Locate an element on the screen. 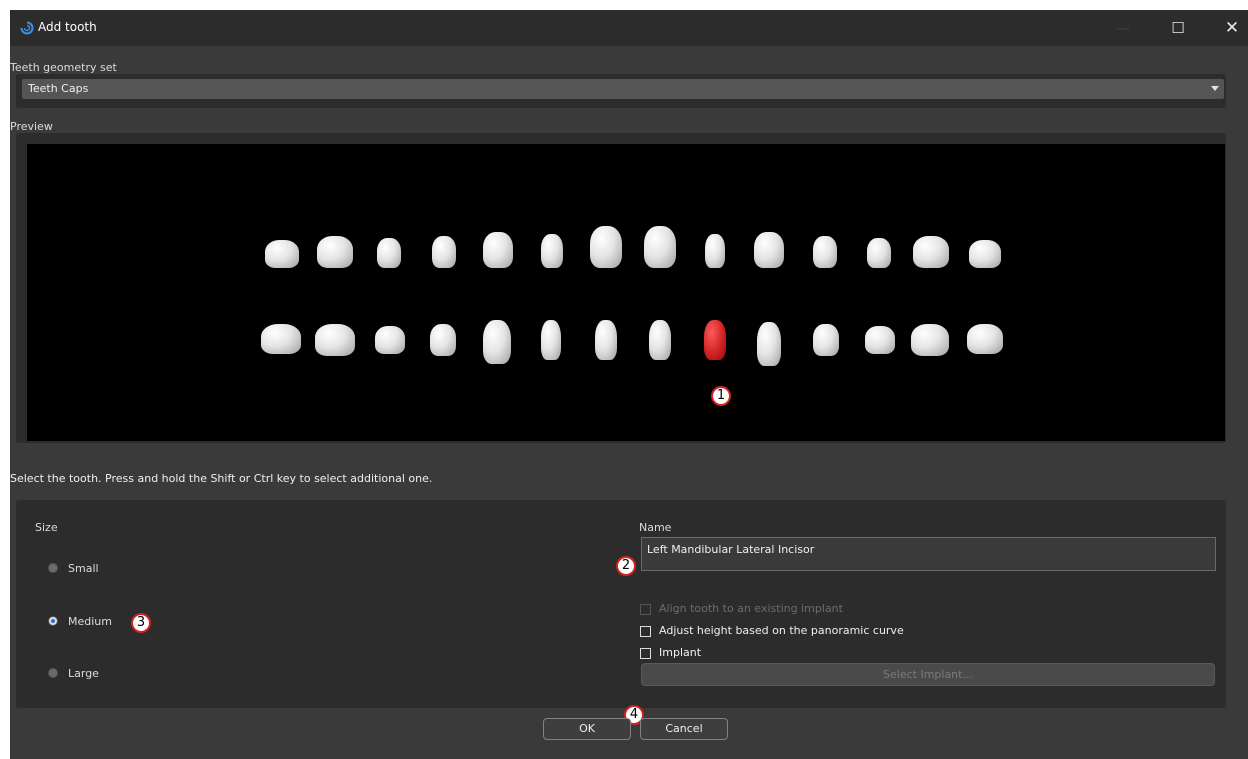 The width and height of the screenshot is (1248, 759). callout-2: 2 is located at coordinates (626, 566).